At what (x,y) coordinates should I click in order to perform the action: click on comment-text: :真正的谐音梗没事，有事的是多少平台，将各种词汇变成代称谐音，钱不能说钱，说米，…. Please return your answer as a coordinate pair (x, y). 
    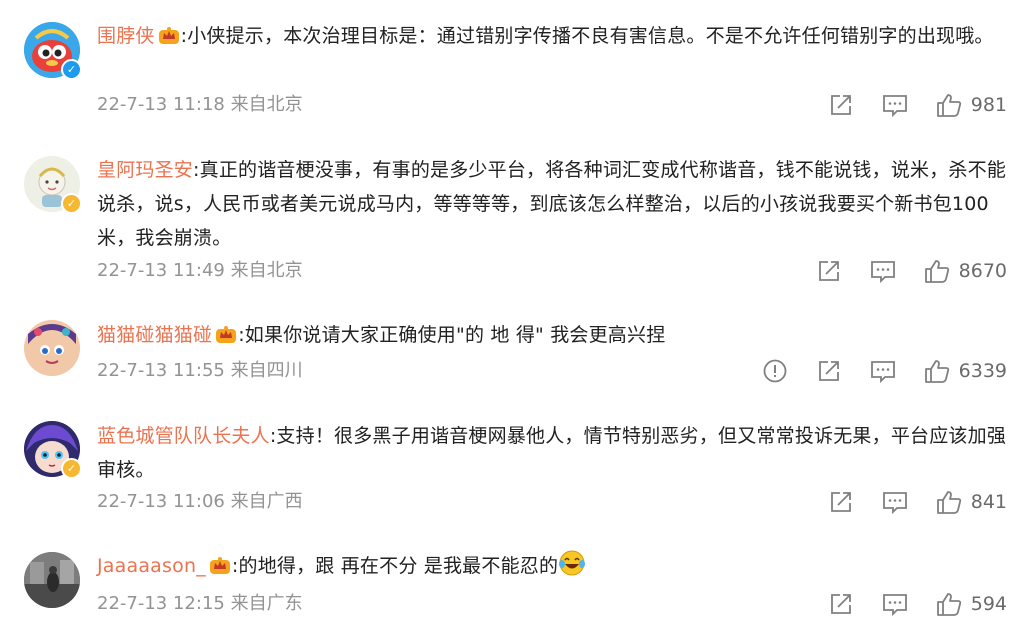
    Looking at the image, I should click on (552, 204).